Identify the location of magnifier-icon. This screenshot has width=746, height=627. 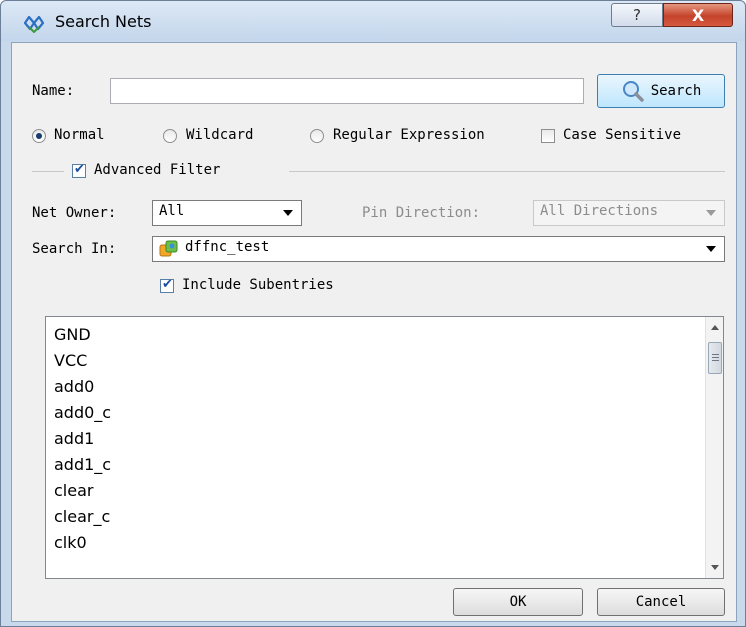
(633, 91).